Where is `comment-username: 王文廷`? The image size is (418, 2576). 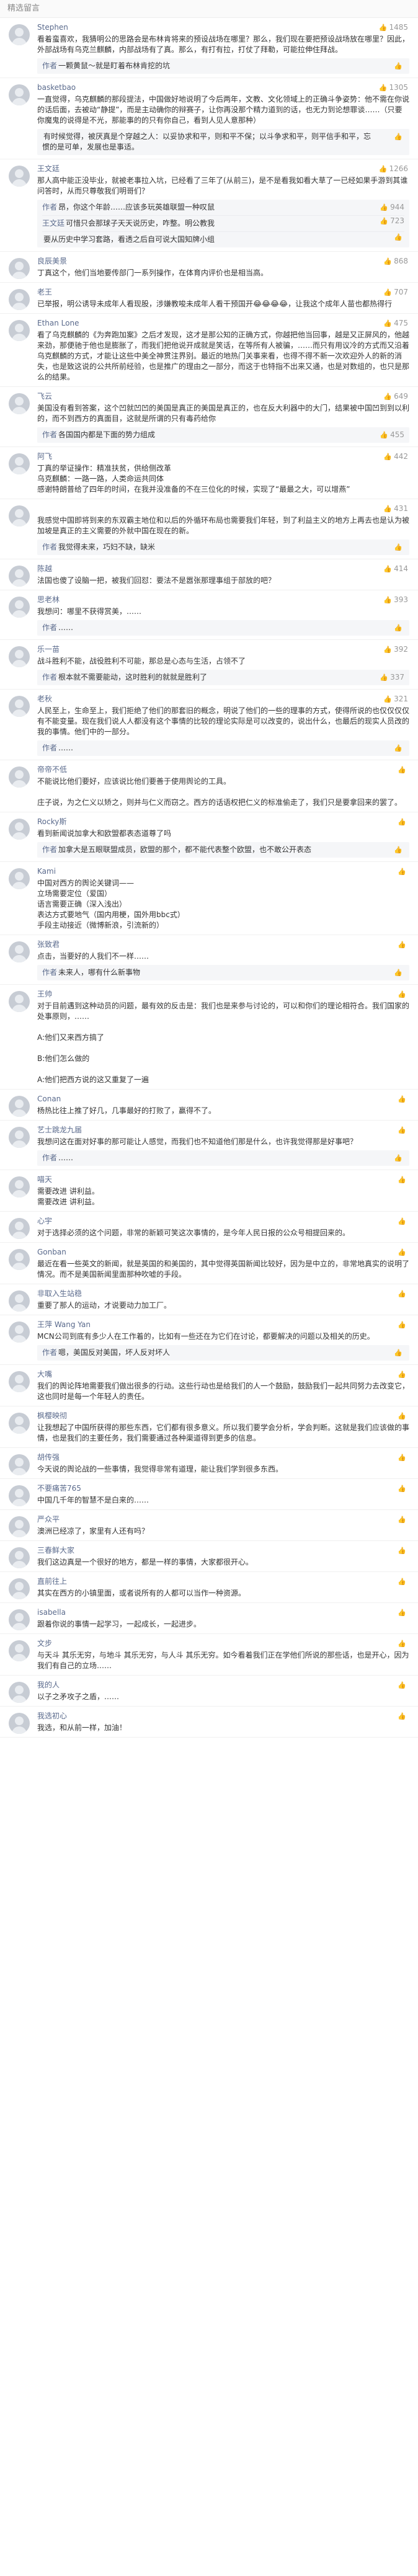 comment-username: 王文廷 is located at coordinates (48, 168).